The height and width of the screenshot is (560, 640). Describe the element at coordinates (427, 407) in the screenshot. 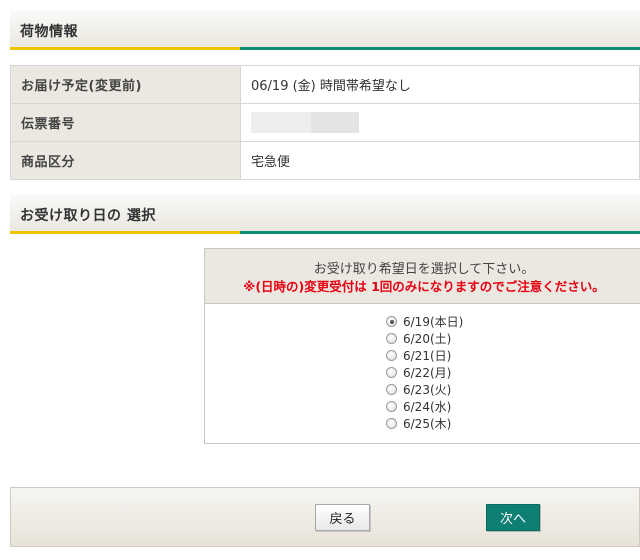

I see `date-option-label: 6/24(水)` at that location.